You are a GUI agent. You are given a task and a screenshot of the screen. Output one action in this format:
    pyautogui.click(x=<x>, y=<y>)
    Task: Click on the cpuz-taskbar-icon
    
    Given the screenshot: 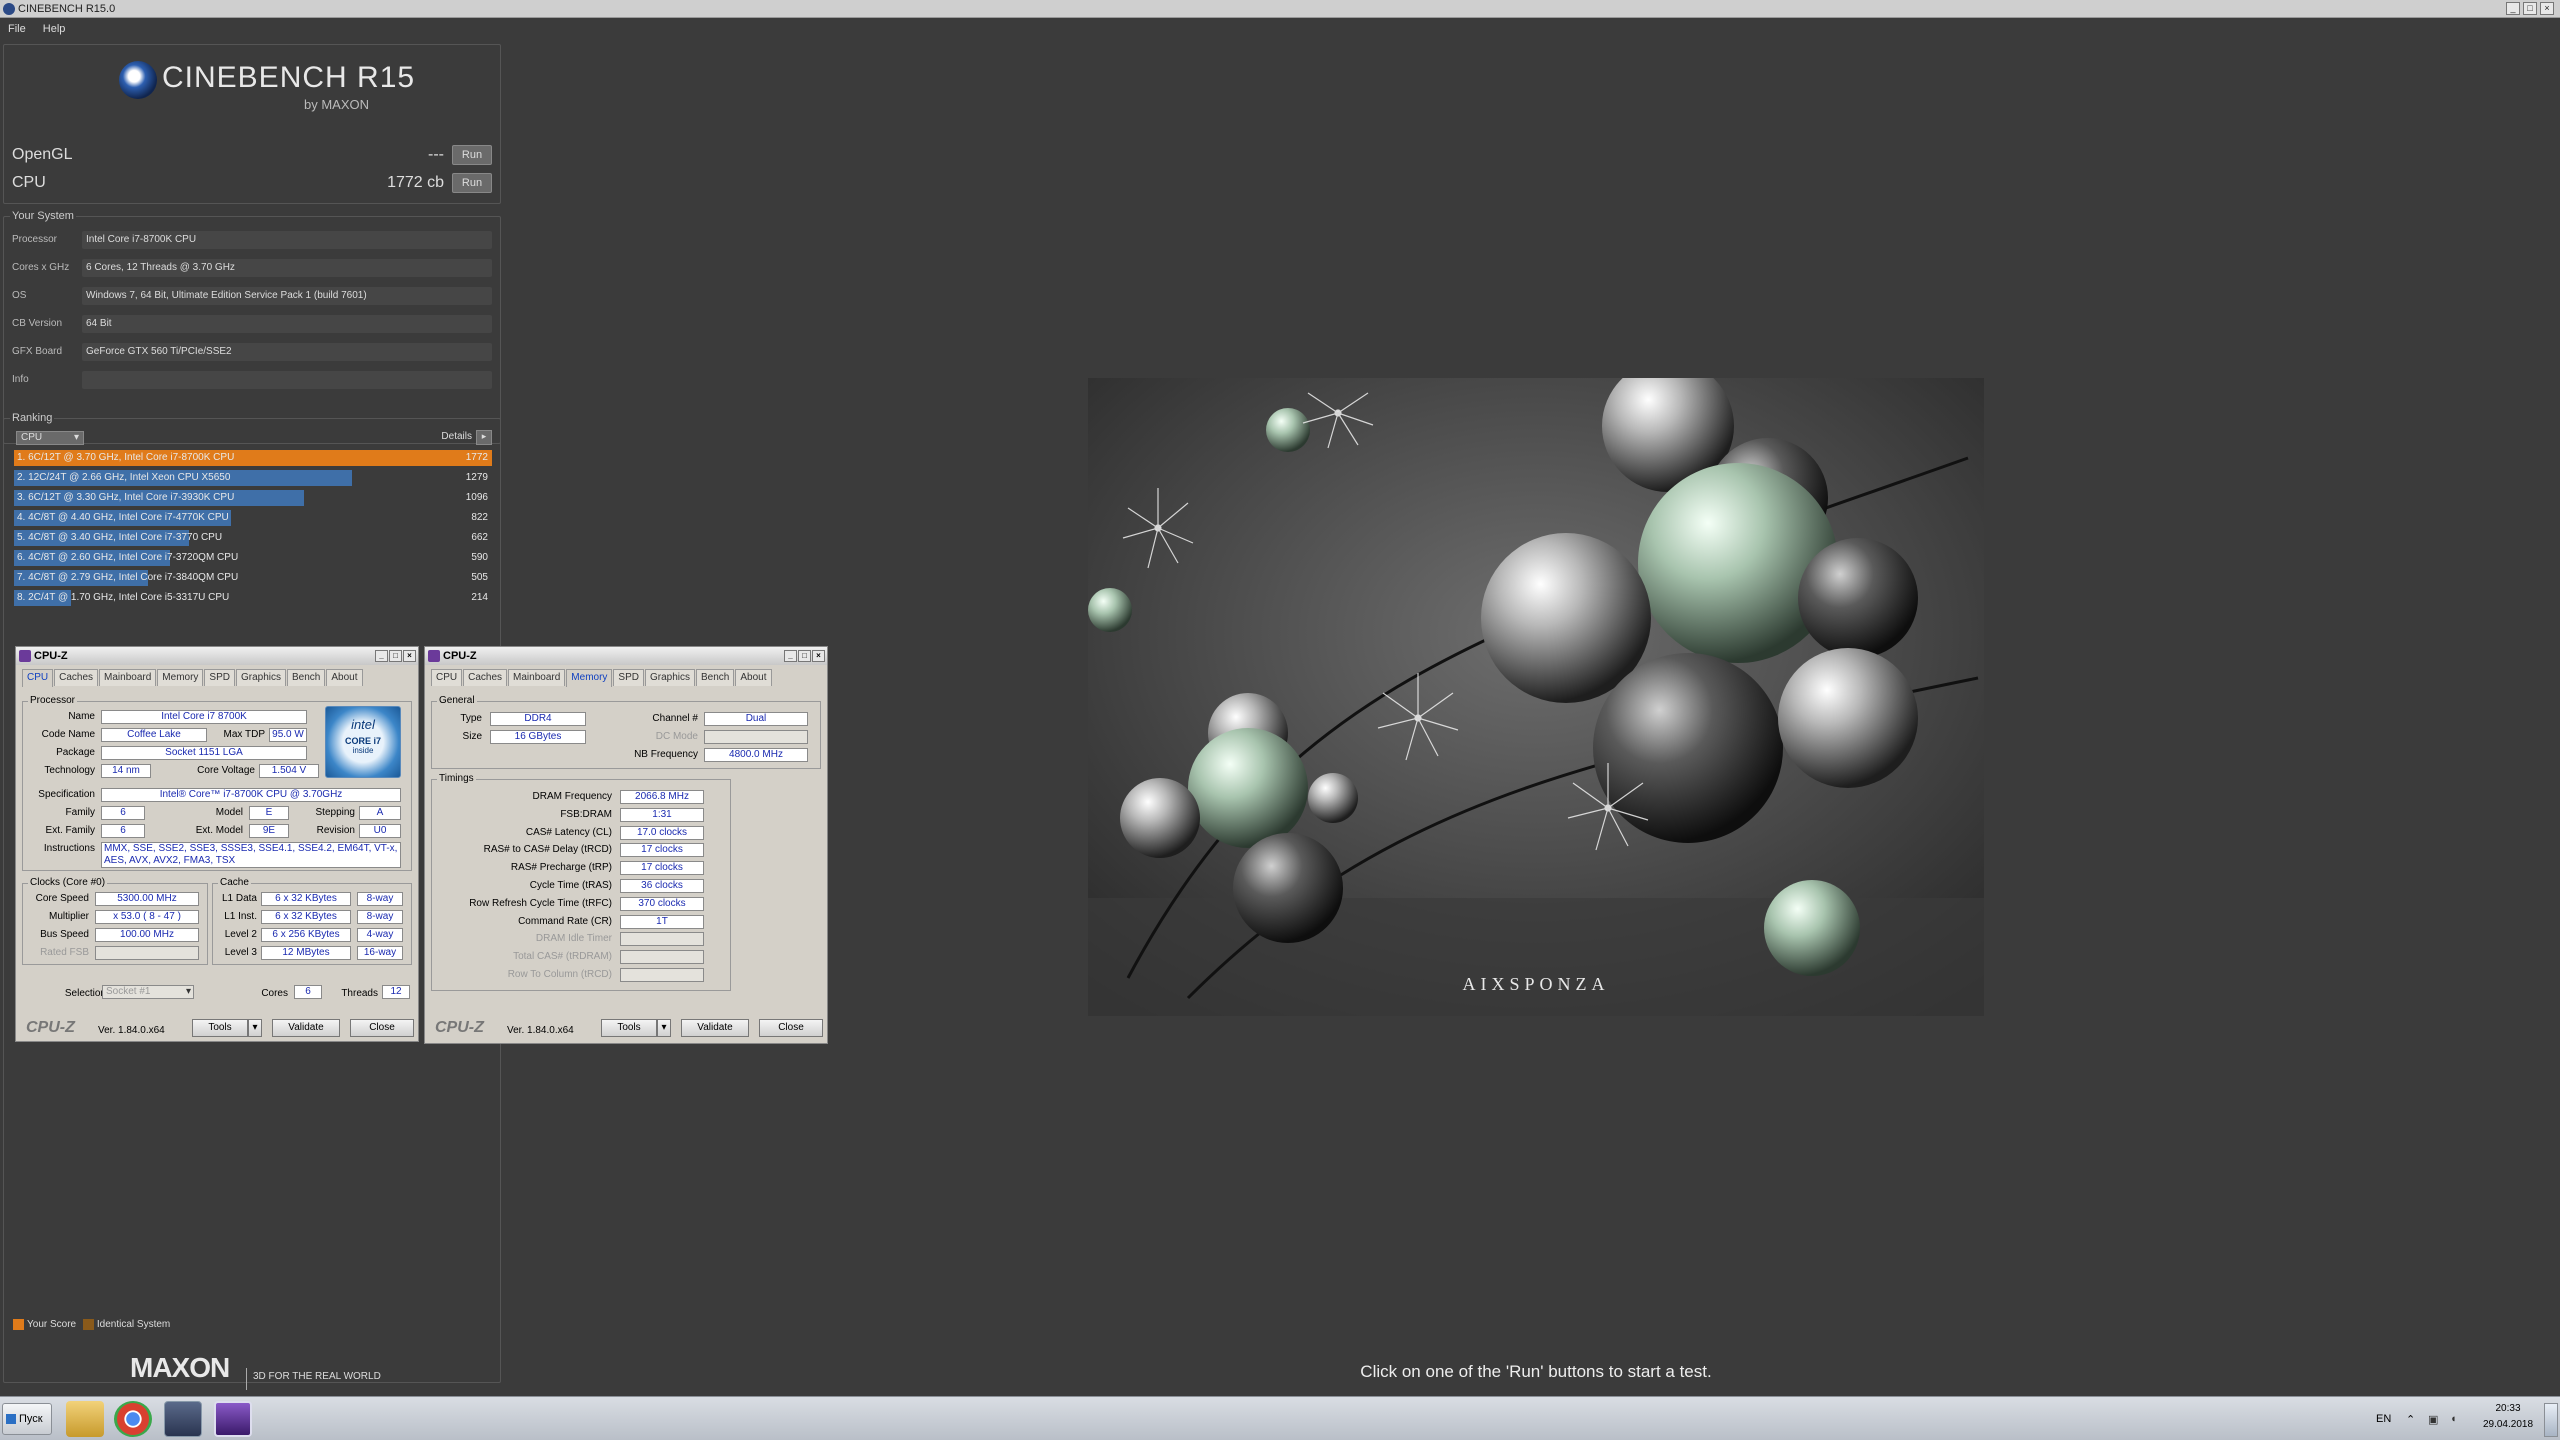 What is the action you would take?
    pyautogui.click(x=233, y=1419)
    